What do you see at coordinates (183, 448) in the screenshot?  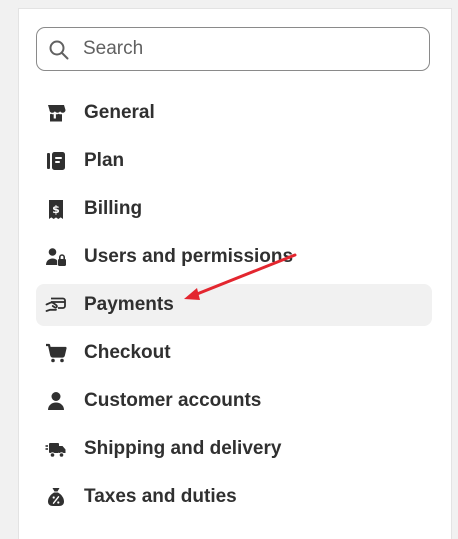 I see `nav-item-label: Shipping and delivery` at bounding box center [183, 448].